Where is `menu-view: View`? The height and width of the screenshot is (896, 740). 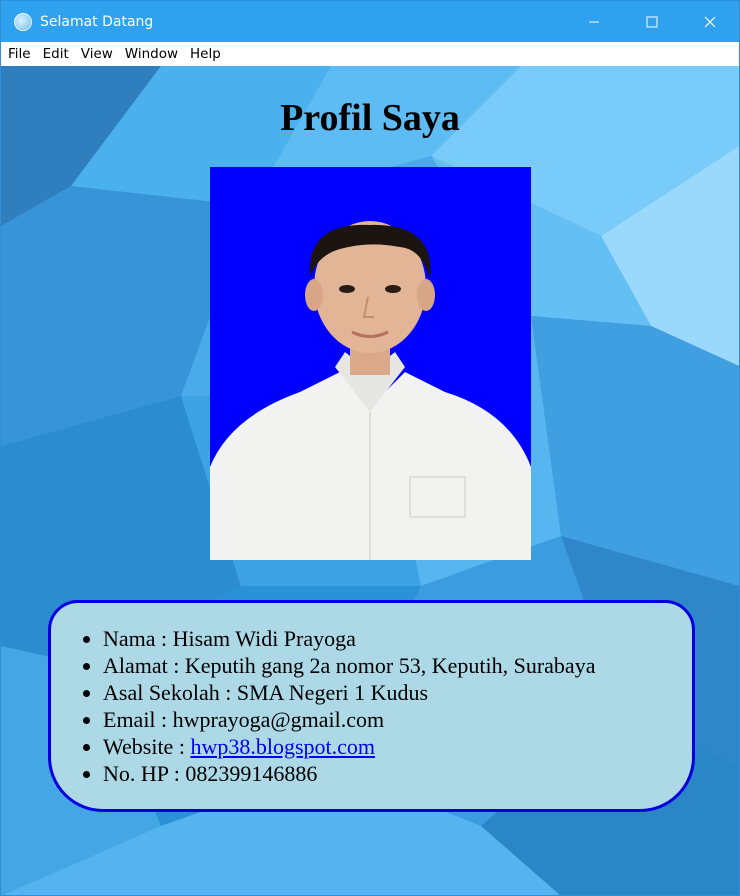 menu-view: View is located at coordinates (97, 54).